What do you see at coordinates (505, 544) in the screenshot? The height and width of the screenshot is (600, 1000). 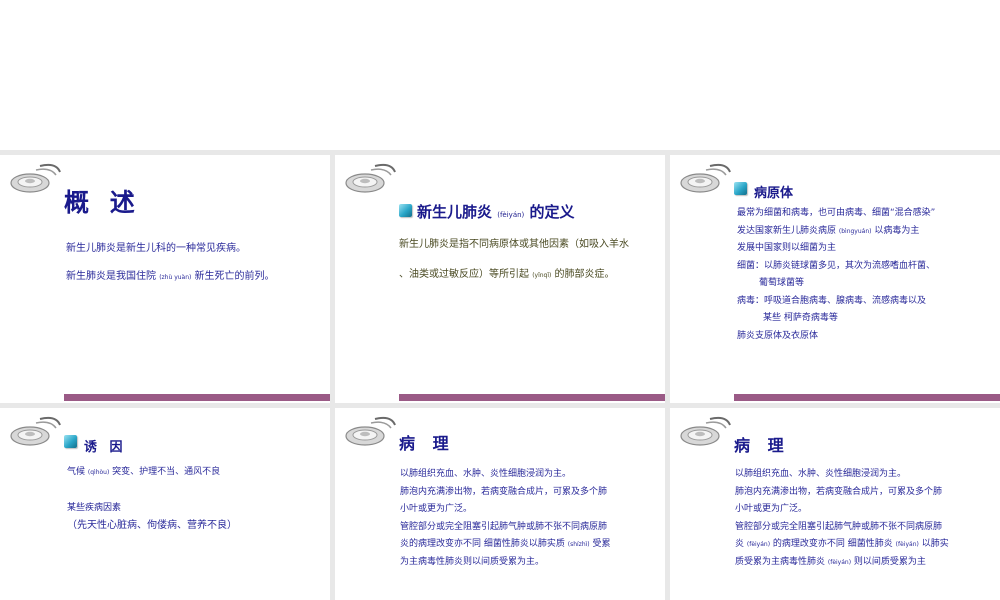 I see `slide-text-line: 炎的病理改变亦不同 细菌性肺炎以肺实质 (shízhì) 受累` at bounding box center [505, 544].